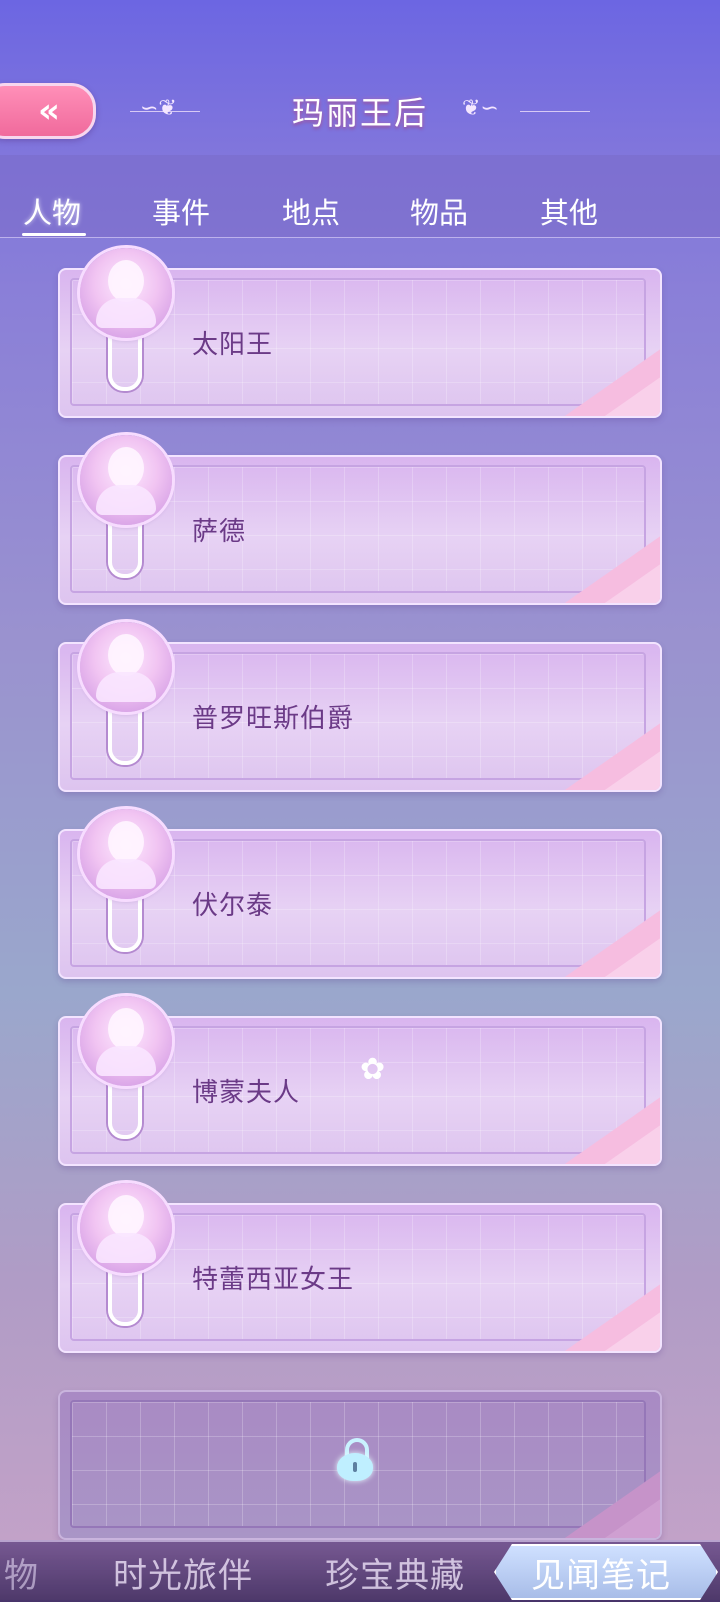 The image size is (720, 1602). I want to click on locked-character-card, so click(360, 1465).